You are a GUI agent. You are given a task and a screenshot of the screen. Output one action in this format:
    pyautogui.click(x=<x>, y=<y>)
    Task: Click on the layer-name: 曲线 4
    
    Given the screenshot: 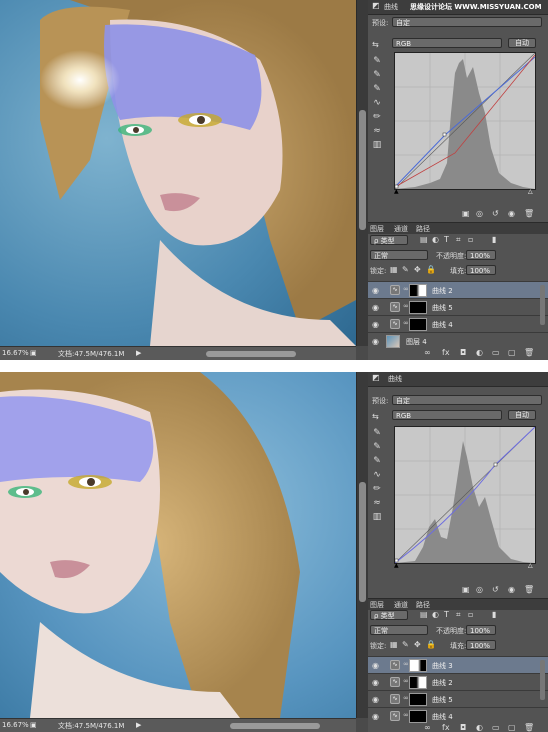 What is the action you would take?
    pyautogui.click(x=442, y=325)
    